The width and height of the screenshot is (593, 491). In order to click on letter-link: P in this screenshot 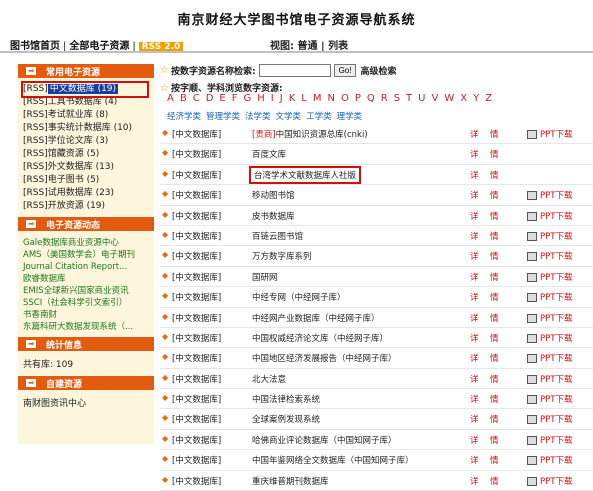, I will do `click(358, 98)`.